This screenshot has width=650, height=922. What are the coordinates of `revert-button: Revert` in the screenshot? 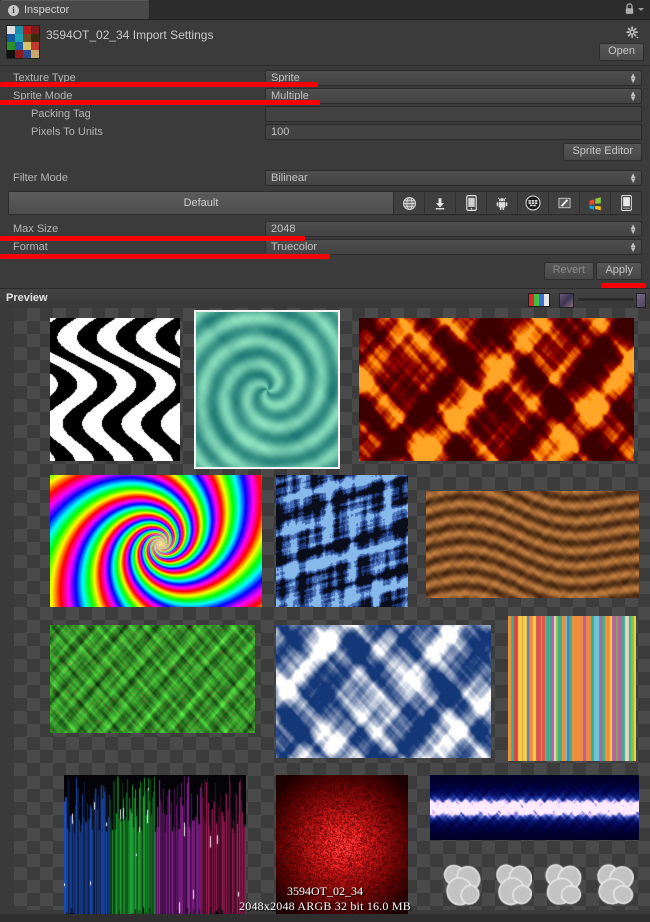 It's located at (568, 271).